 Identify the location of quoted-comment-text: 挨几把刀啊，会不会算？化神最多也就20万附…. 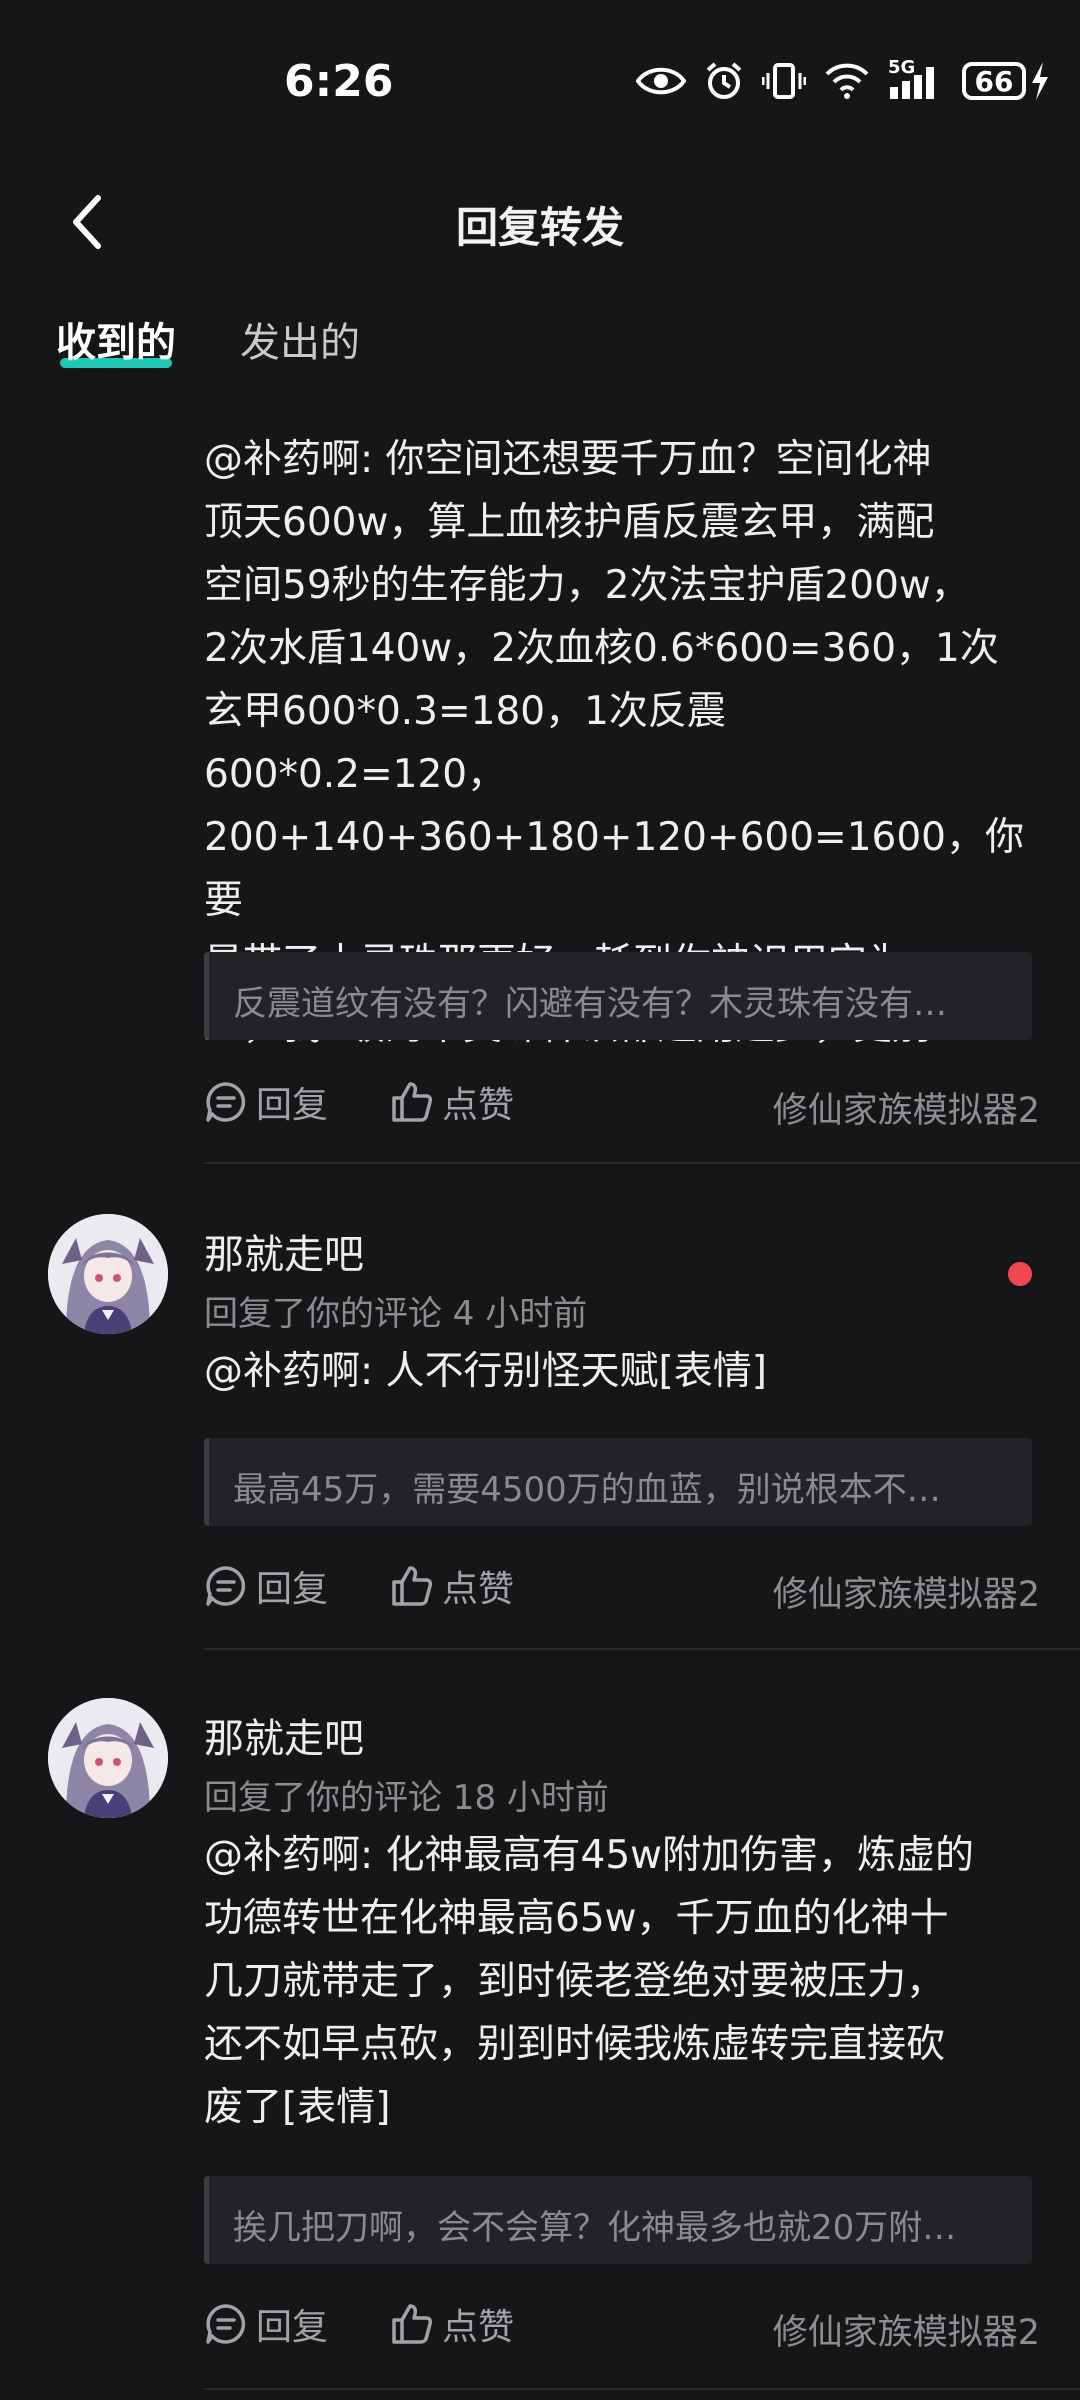
(595, 2228).